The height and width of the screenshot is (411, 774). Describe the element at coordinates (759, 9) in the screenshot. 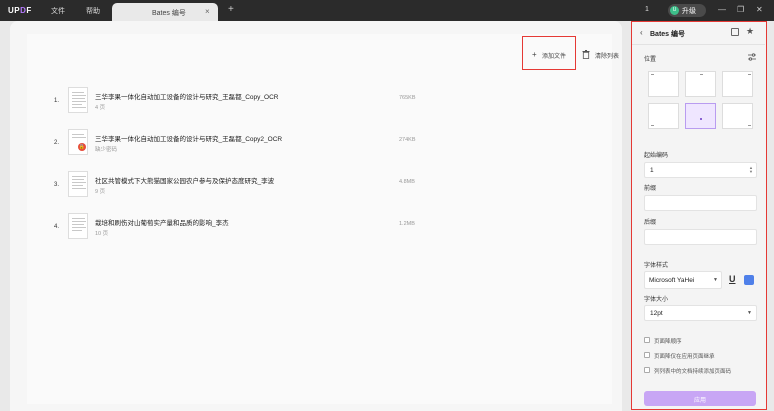

I see `close-window-icon: ✕` at that location.